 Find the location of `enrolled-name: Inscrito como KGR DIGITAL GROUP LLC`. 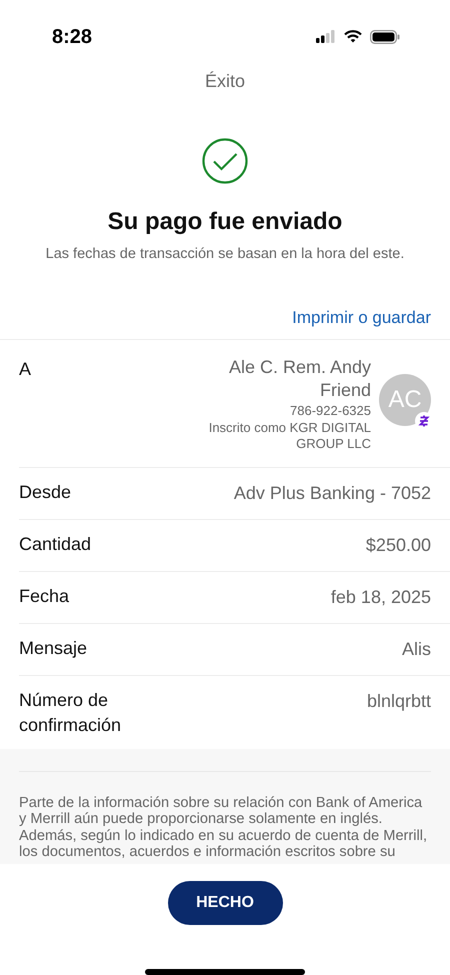

enrolled-name: Inscrito como KGR DIGITAL GROUP LLC is located at coordinates (289, 437).